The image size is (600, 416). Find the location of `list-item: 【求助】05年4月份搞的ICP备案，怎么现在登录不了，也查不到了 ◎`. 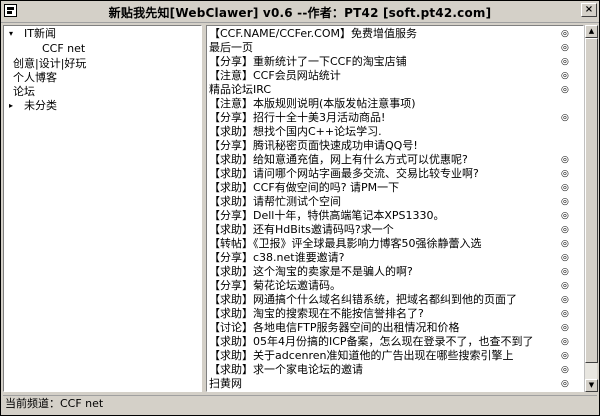

list-item: 【求助】05年4月份搞的ICP备案，怎么现在登录不了，也查不到了 ◎ is located at coordinates (389, 342).